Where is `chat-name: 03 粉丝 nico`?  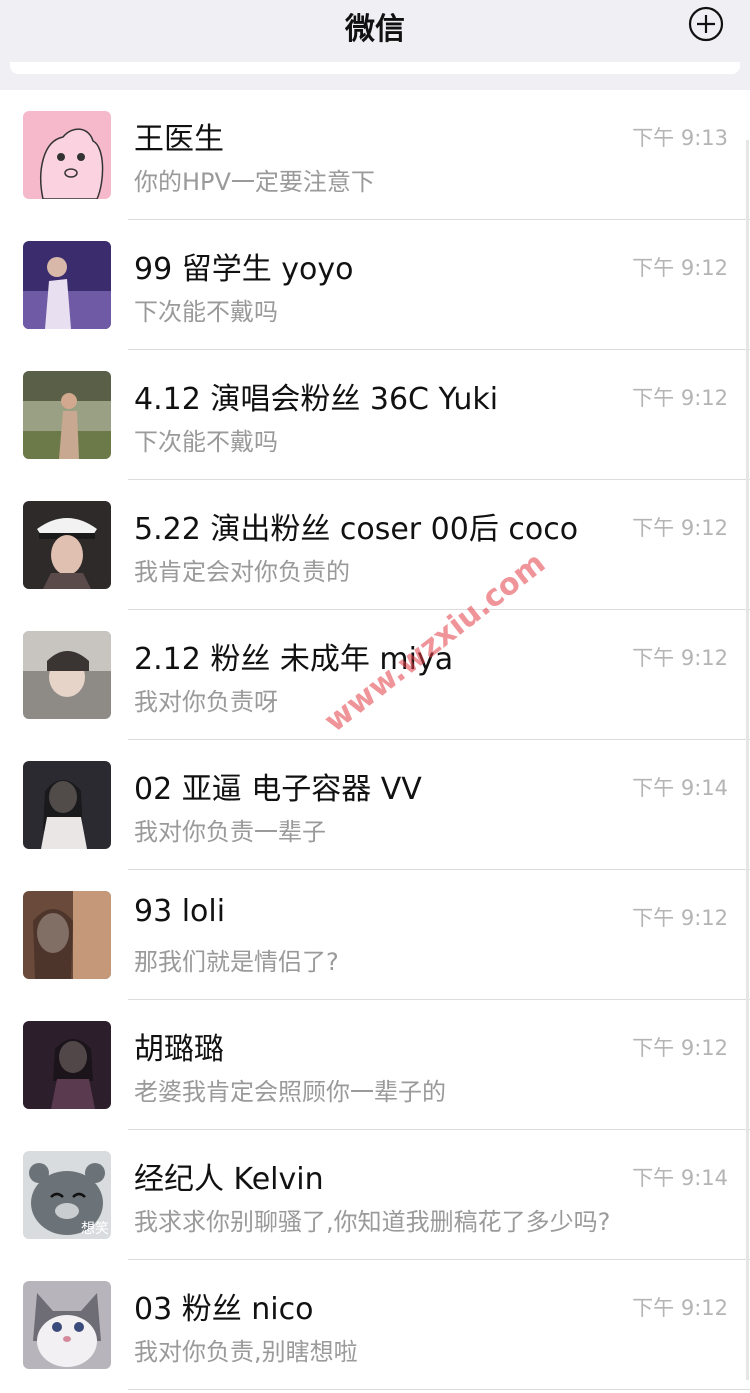
chat-name: 03 粉丝 nico is located at coordinates (224, 1309).